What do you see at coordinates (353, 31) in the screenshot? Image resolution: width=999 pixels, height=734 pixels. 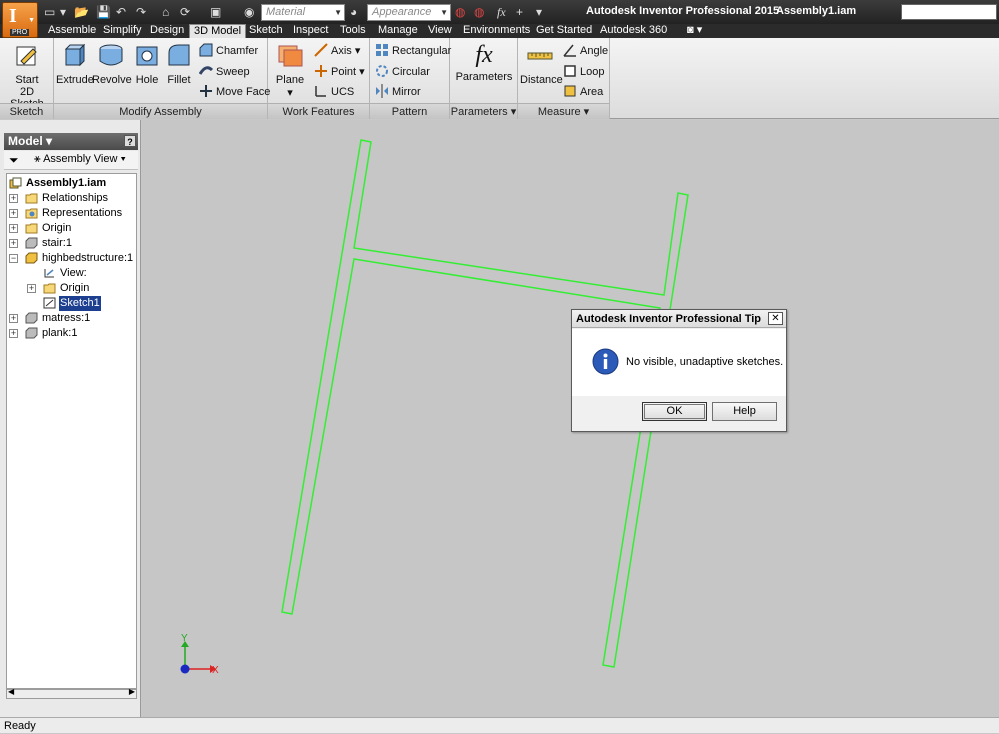 I see `tab-tools: Tools` at bounding box center [353, 31].